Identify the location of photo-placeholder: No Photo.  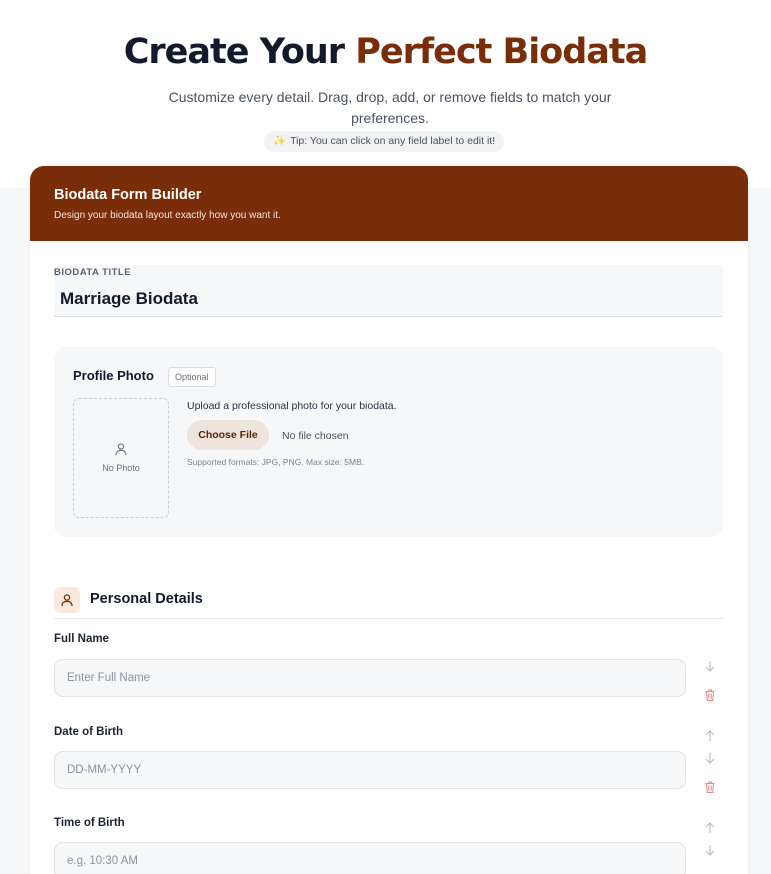
(121, 458).